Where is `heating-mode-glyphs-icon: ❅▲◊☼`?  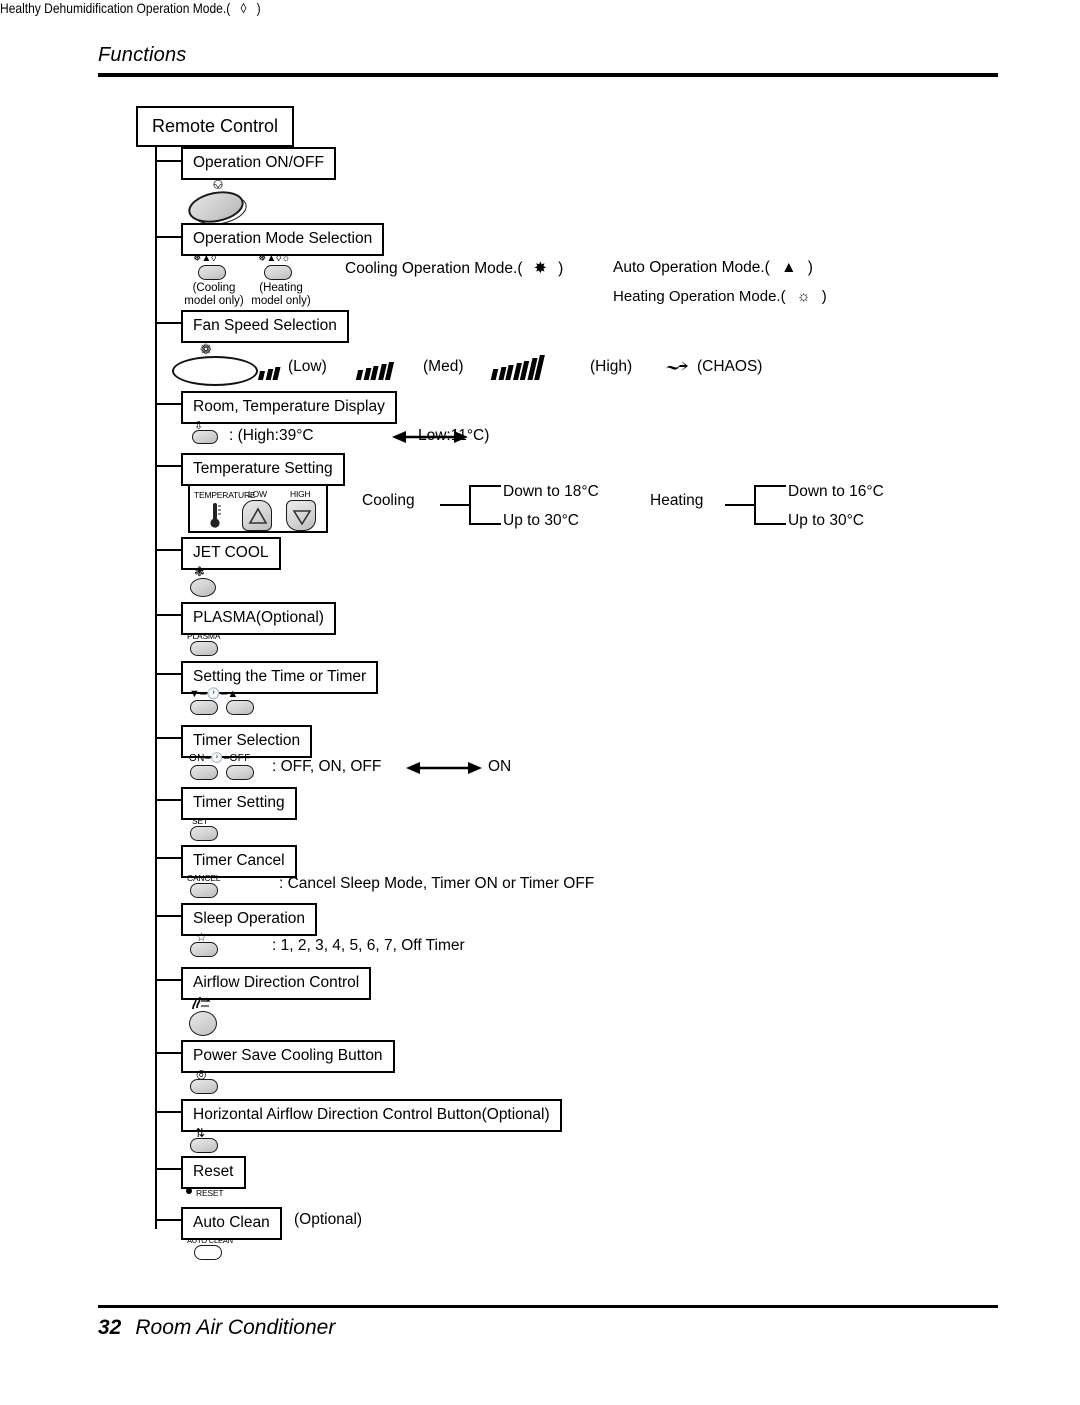
heating-mode-glyphs-icon: ❅▲◊☼ is located at coordinates (274, 258).